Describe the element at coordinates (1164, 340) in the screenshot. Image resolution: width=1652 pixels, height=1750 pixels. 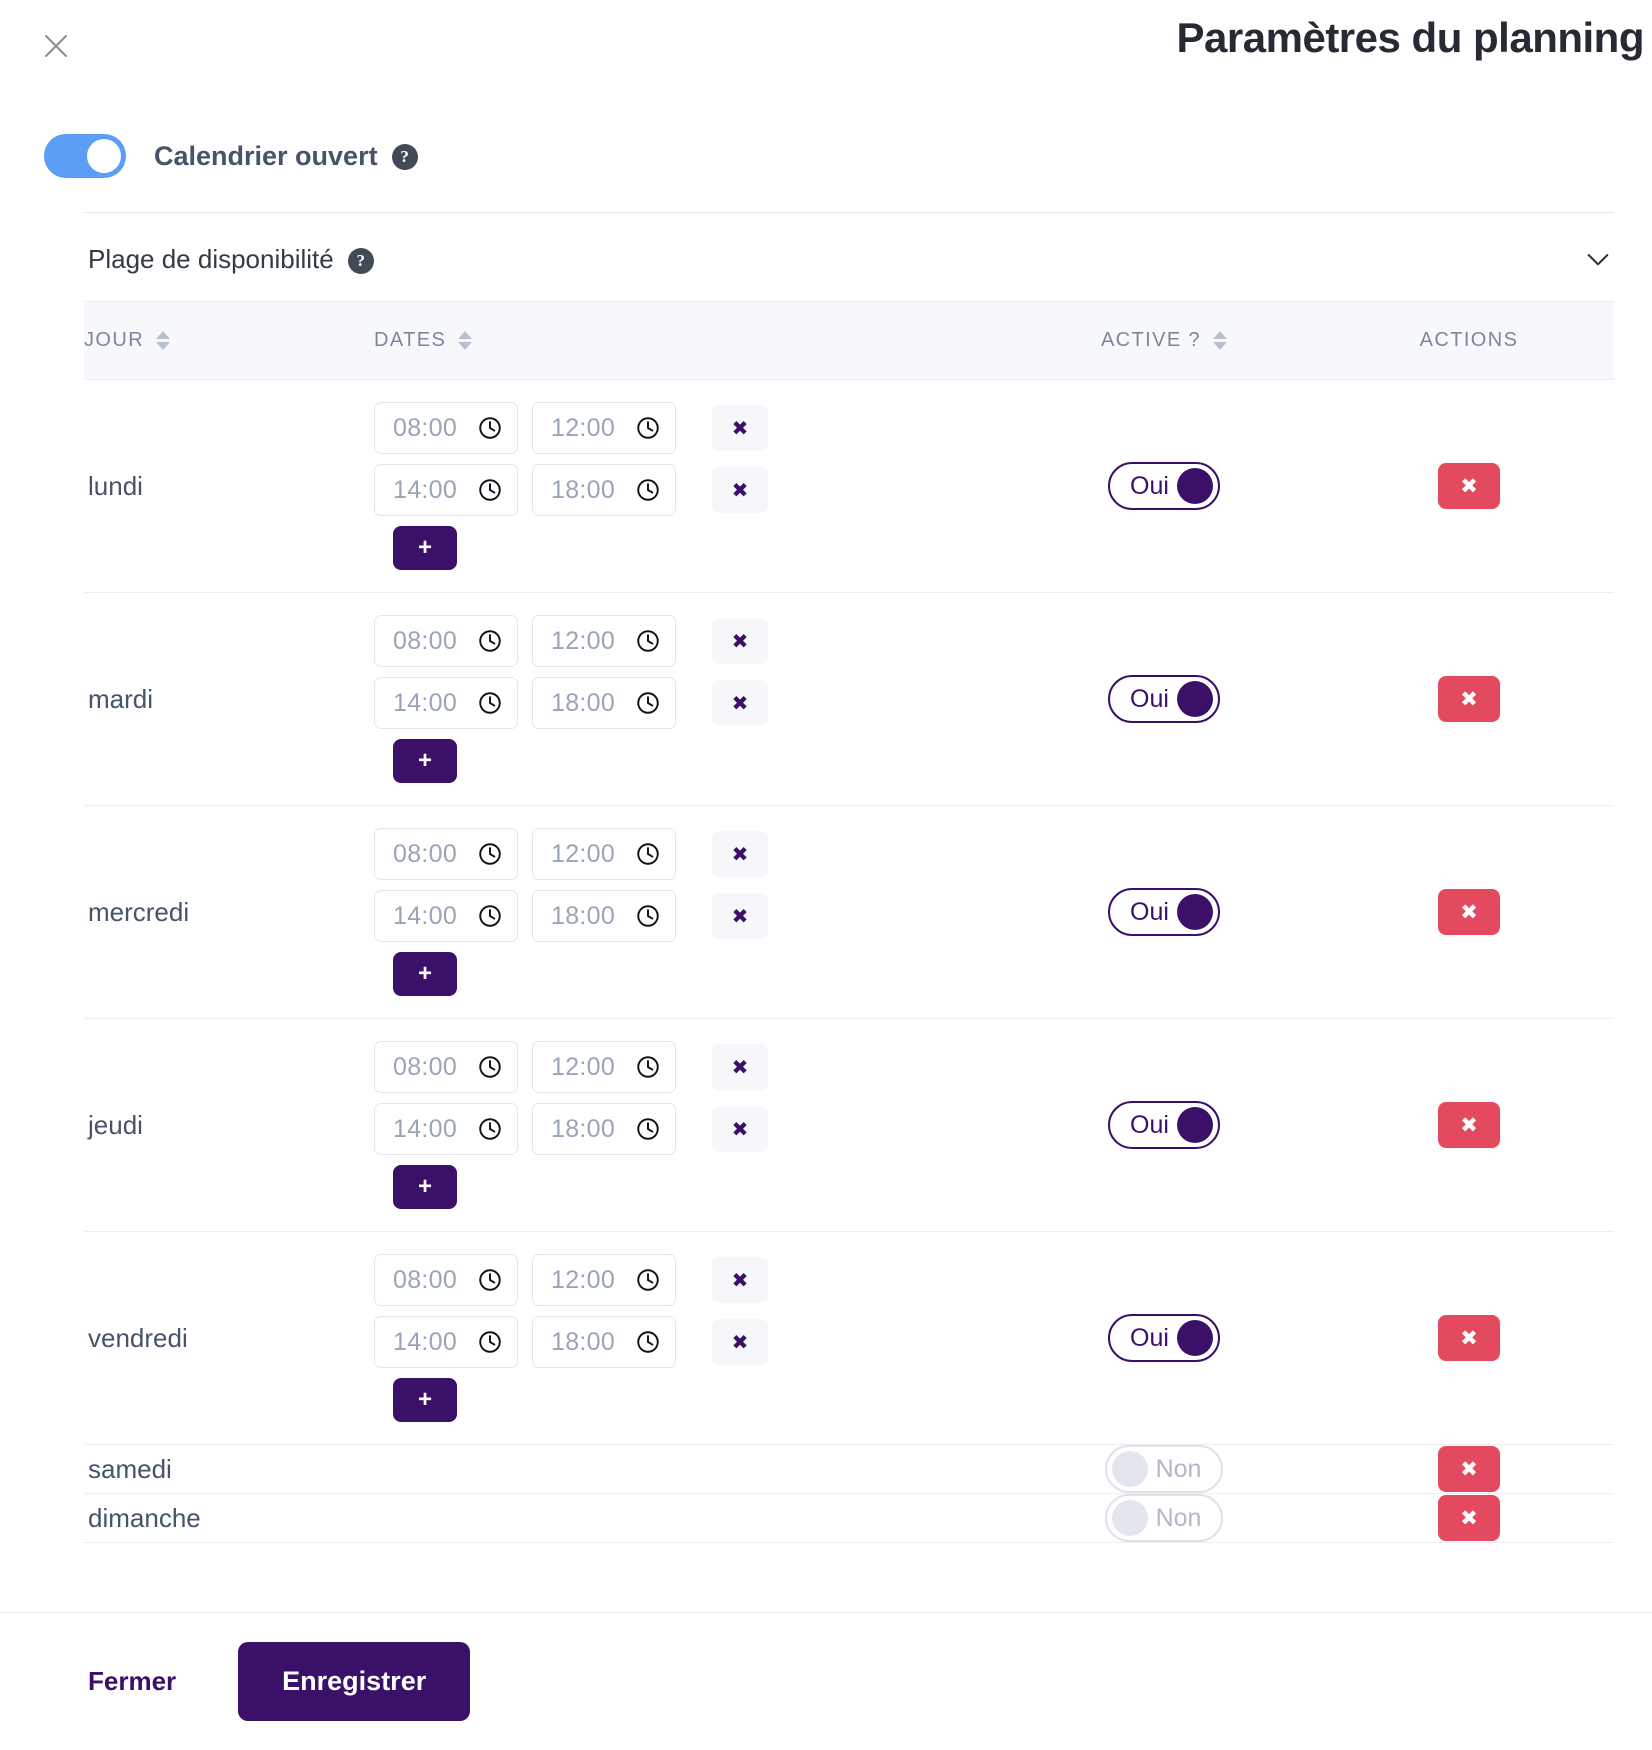
I see `column-header-active: ACTIVE ?` at that location.